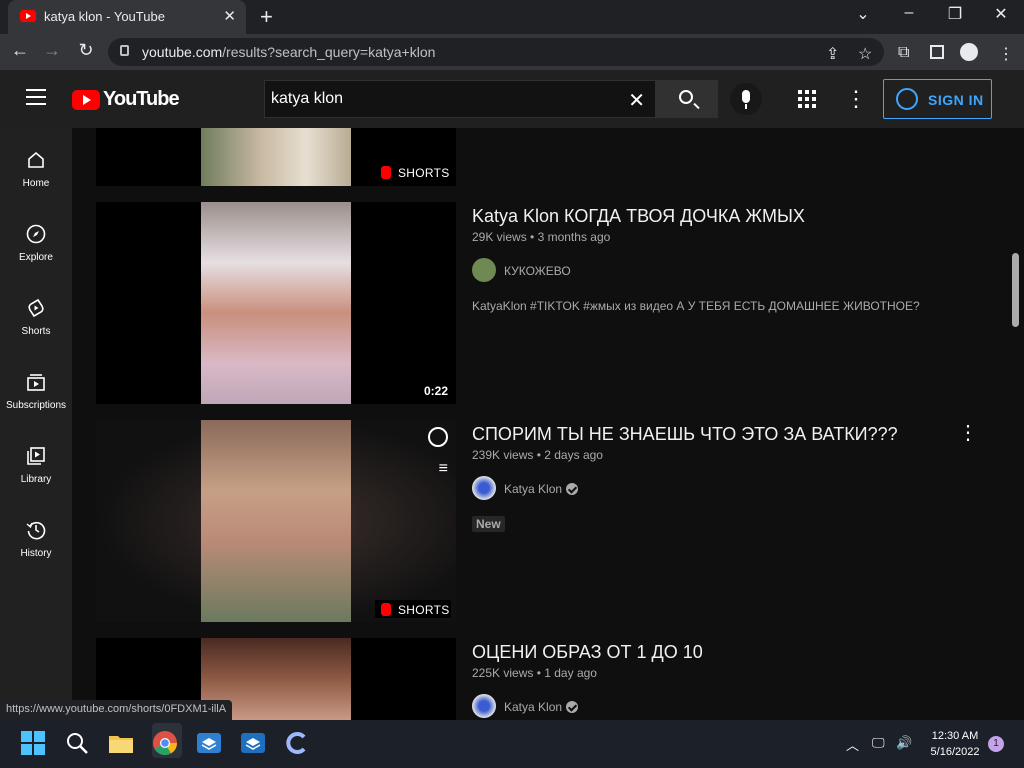 This screenshot has width=1024, height=768. I want to click on voice-search-button, so click(746, 99).